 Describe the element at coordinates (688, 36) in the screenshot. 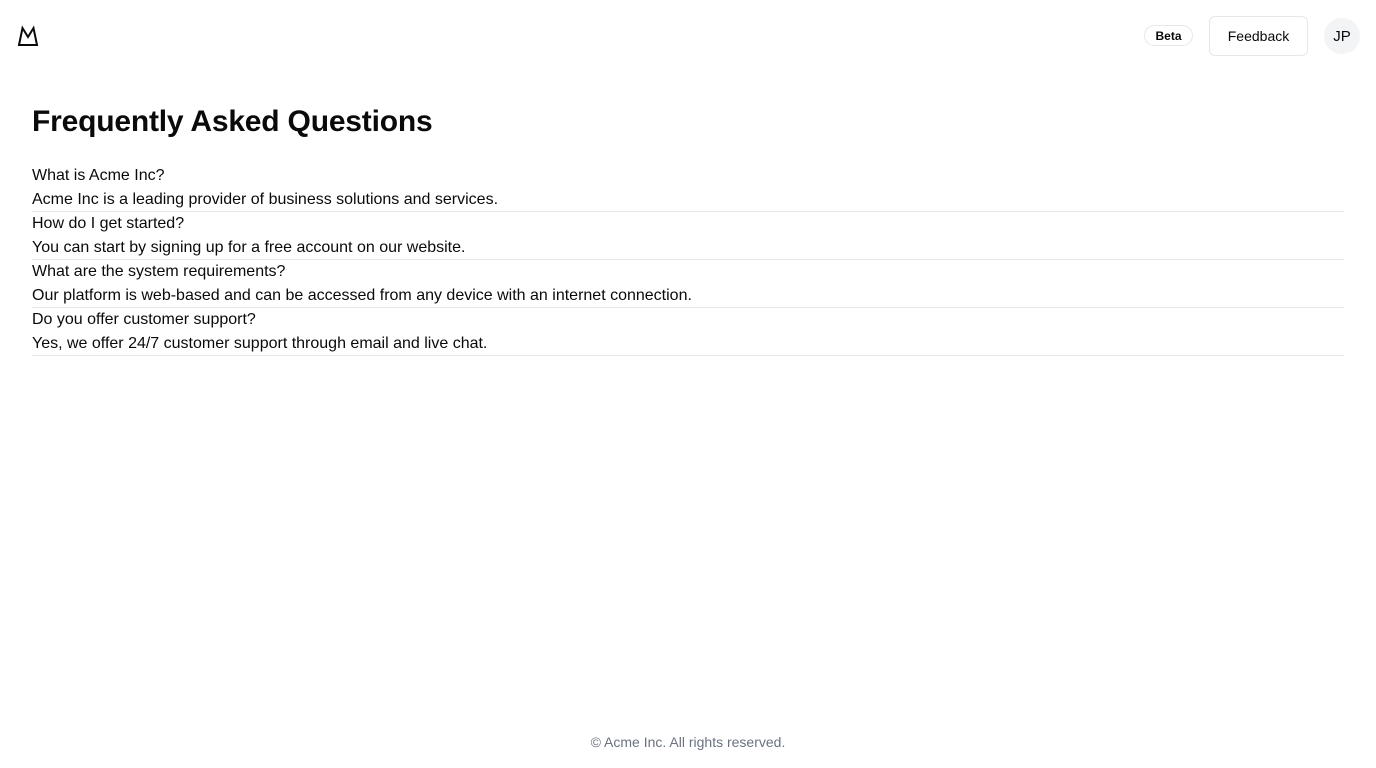

I see `top-navbar: Beta Feedback JP` at that location.